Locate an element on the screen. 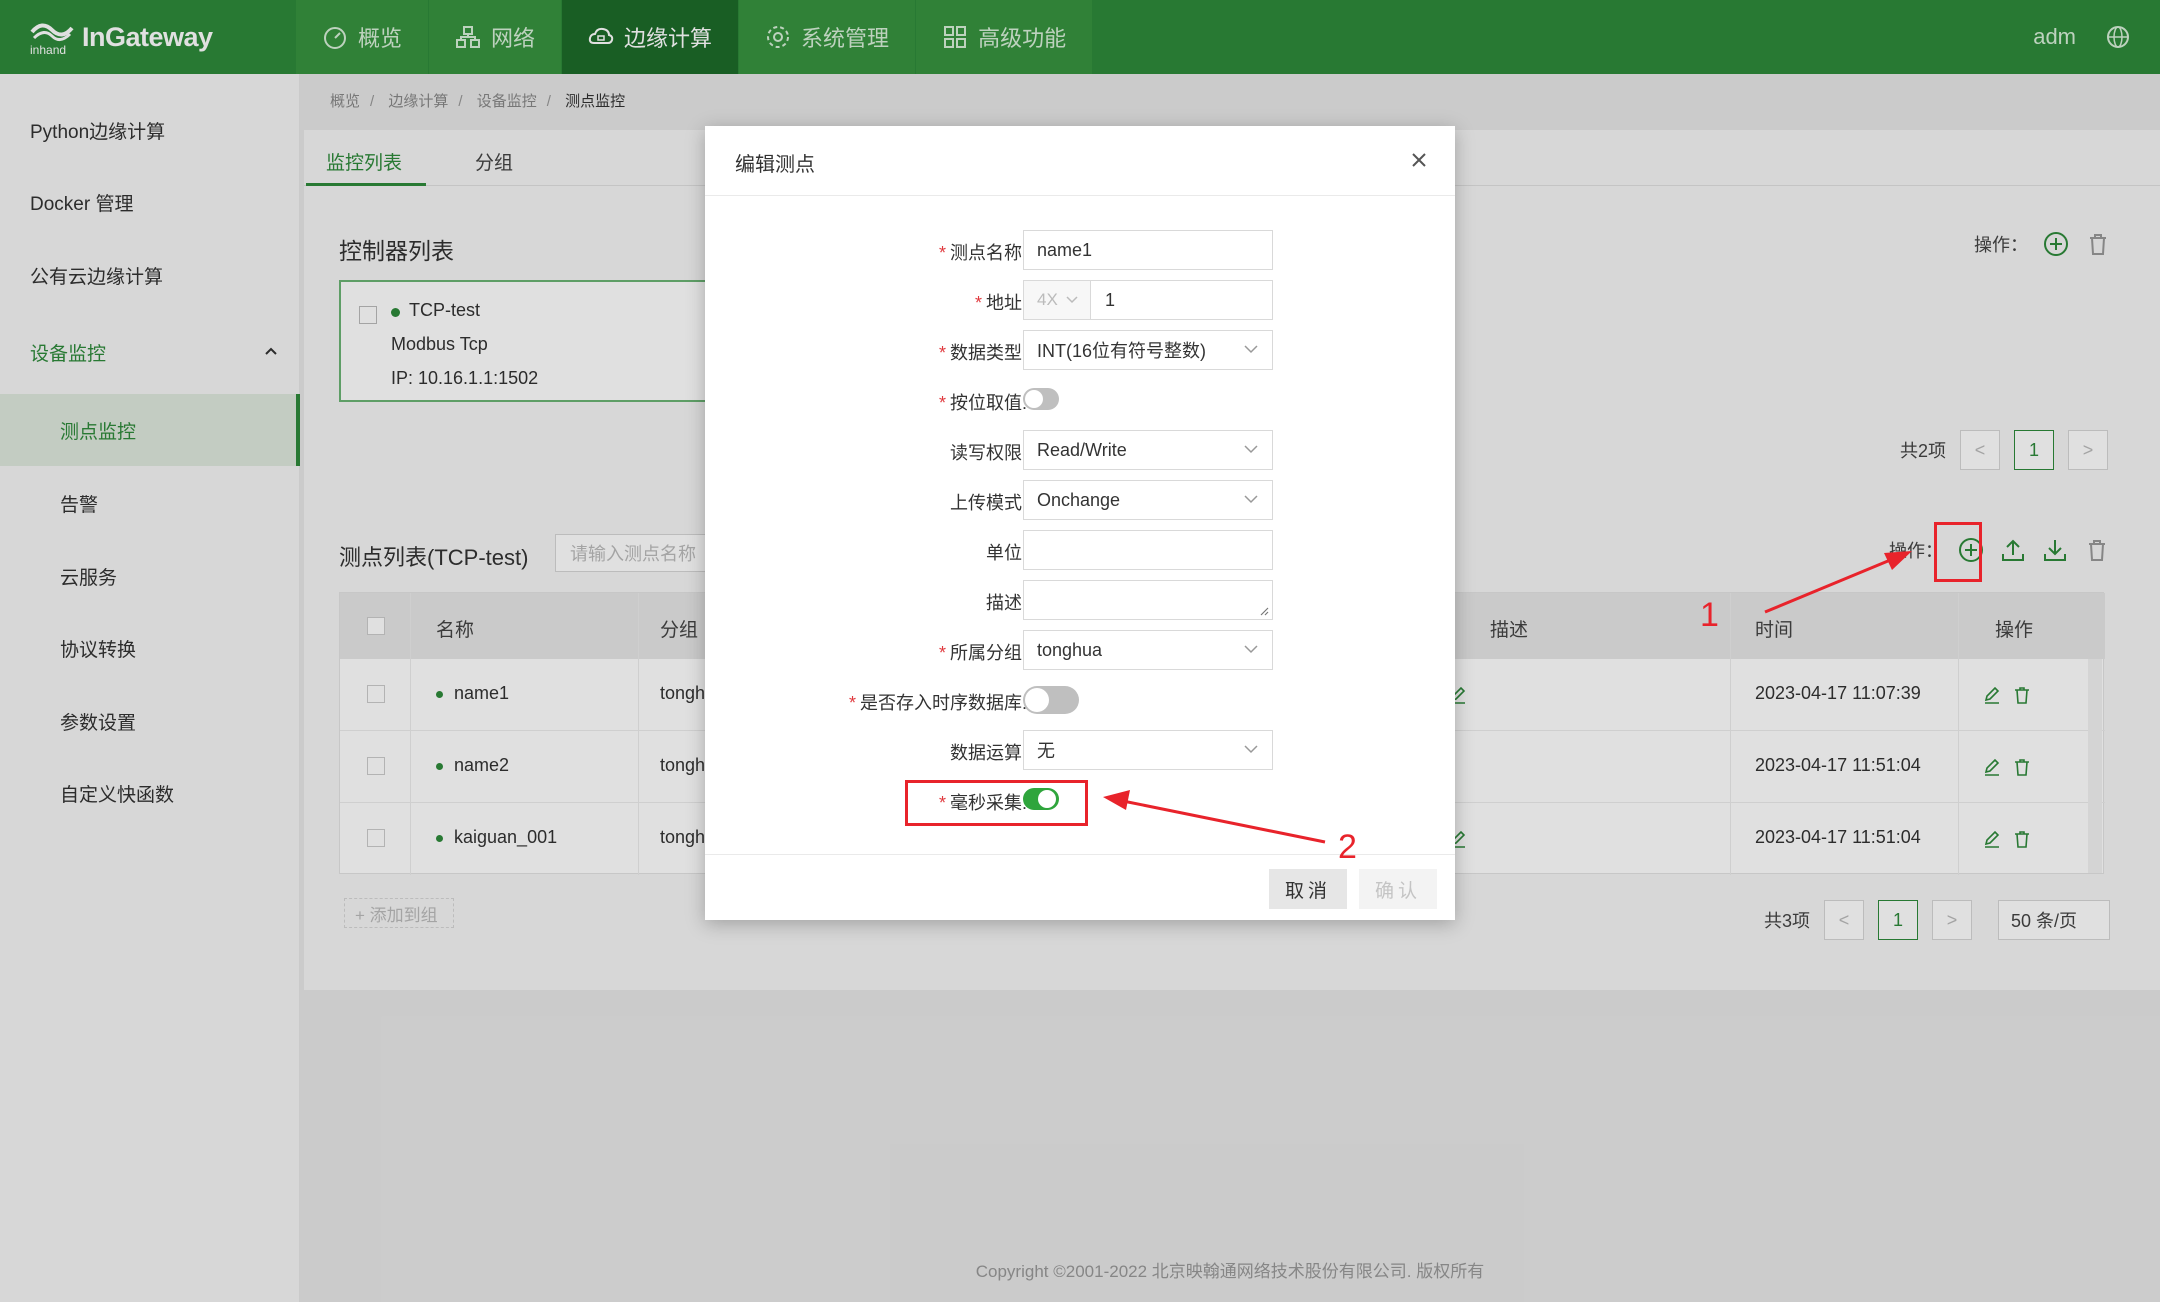  annotation-number-1: 1 is located at coordinates (1709, 615).